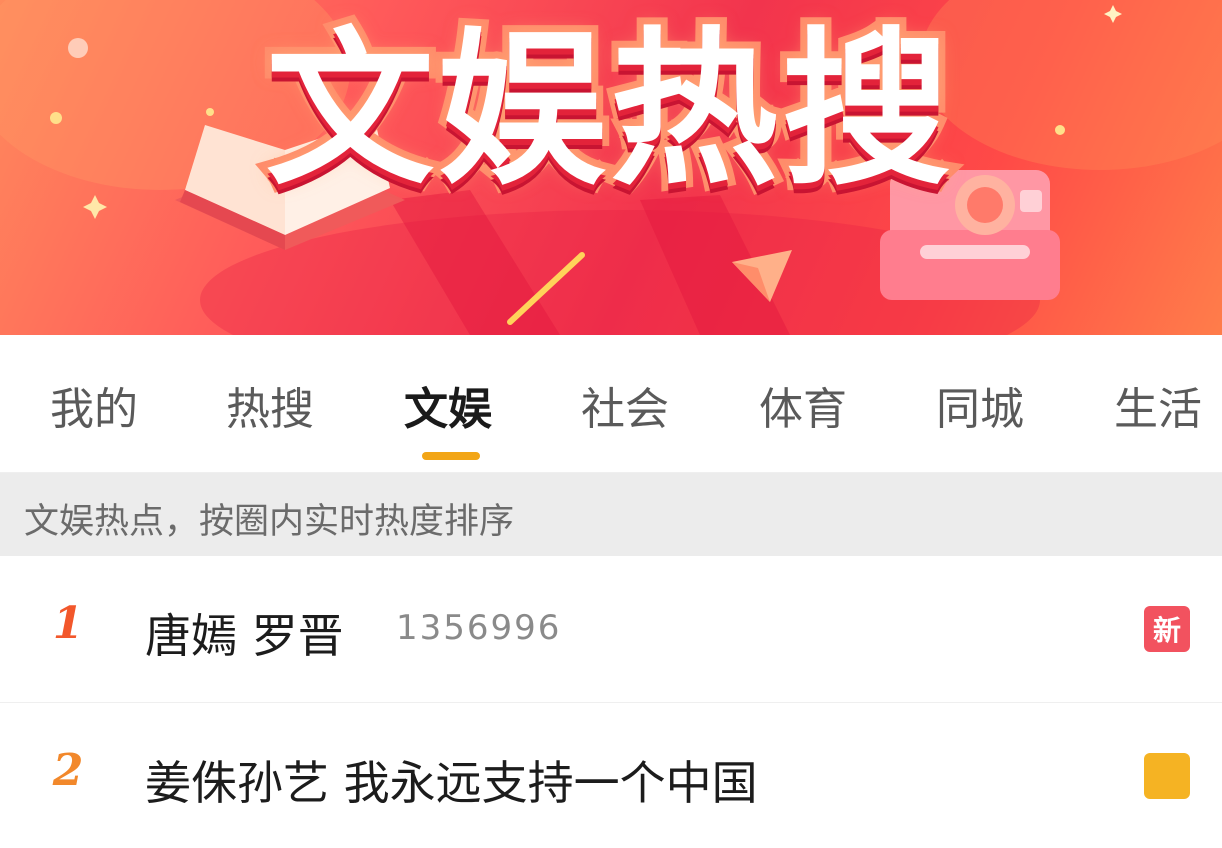 The image size is (1222, 848). Describe the element at coordinates (1167, 629) in the screenshot. I see `new-badge: 新` at that location.